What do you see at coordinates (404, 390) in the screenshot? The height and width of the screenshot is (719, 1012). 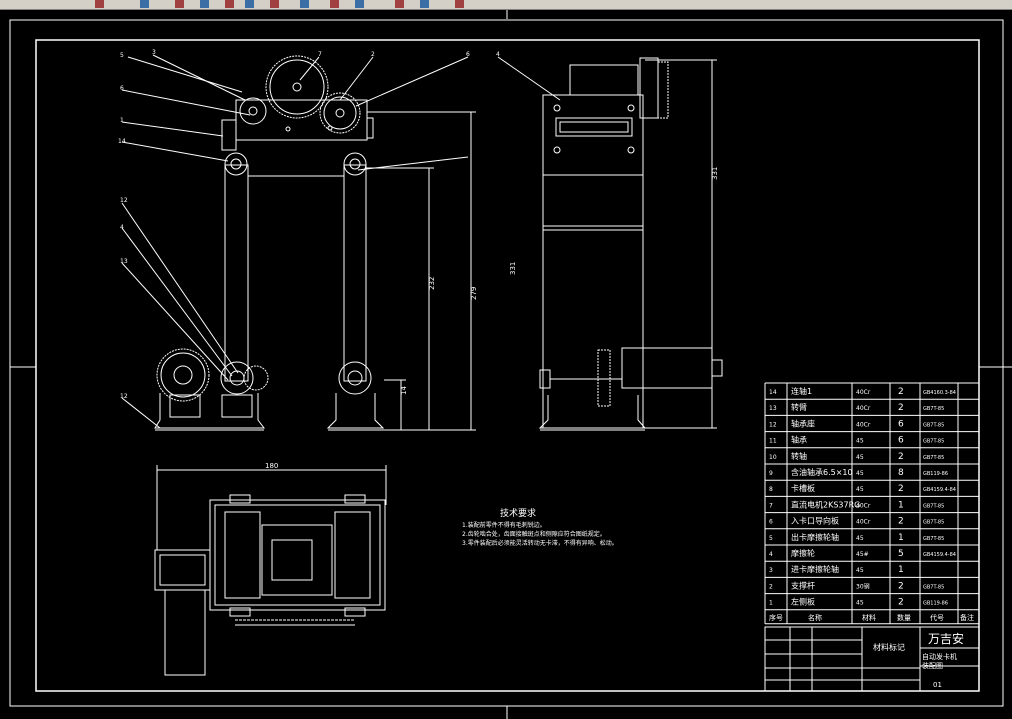 I see `dim-small: 14` at bounding box center [404, 390].